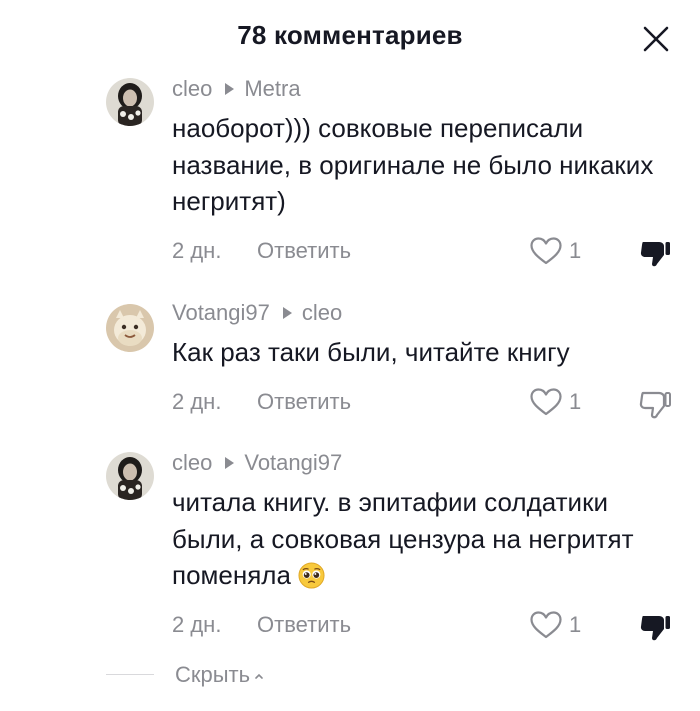  Describe the element at coordinates (293, 462) in the screenshot. I see `reply-to-name: Votangi97` at that location.